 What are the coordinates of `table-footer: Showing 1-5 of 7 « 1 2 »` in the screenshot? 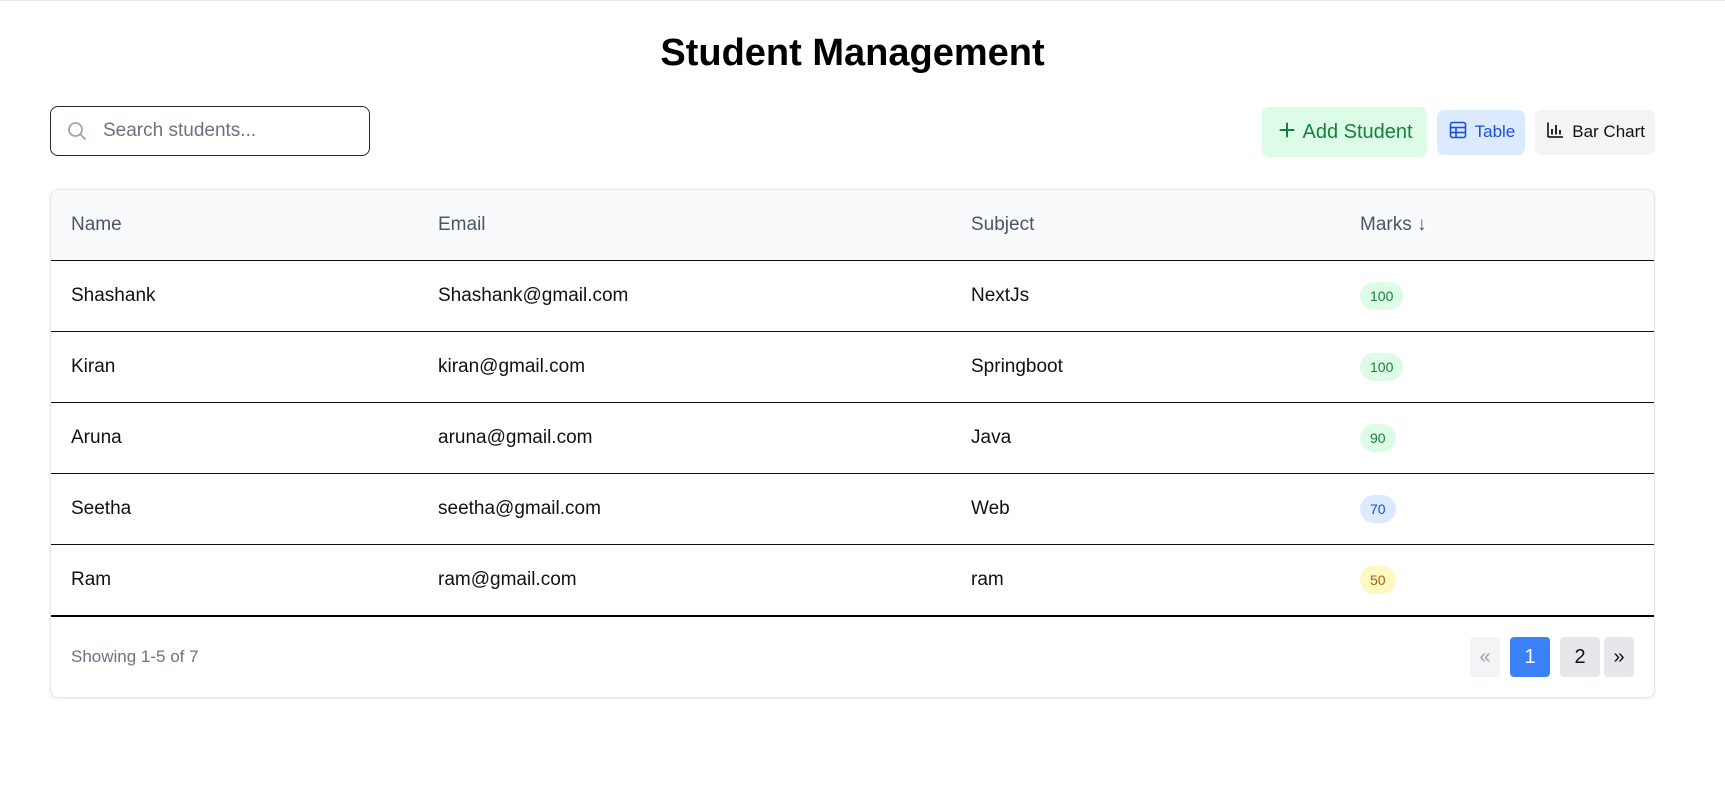 It's located at (852, 657).